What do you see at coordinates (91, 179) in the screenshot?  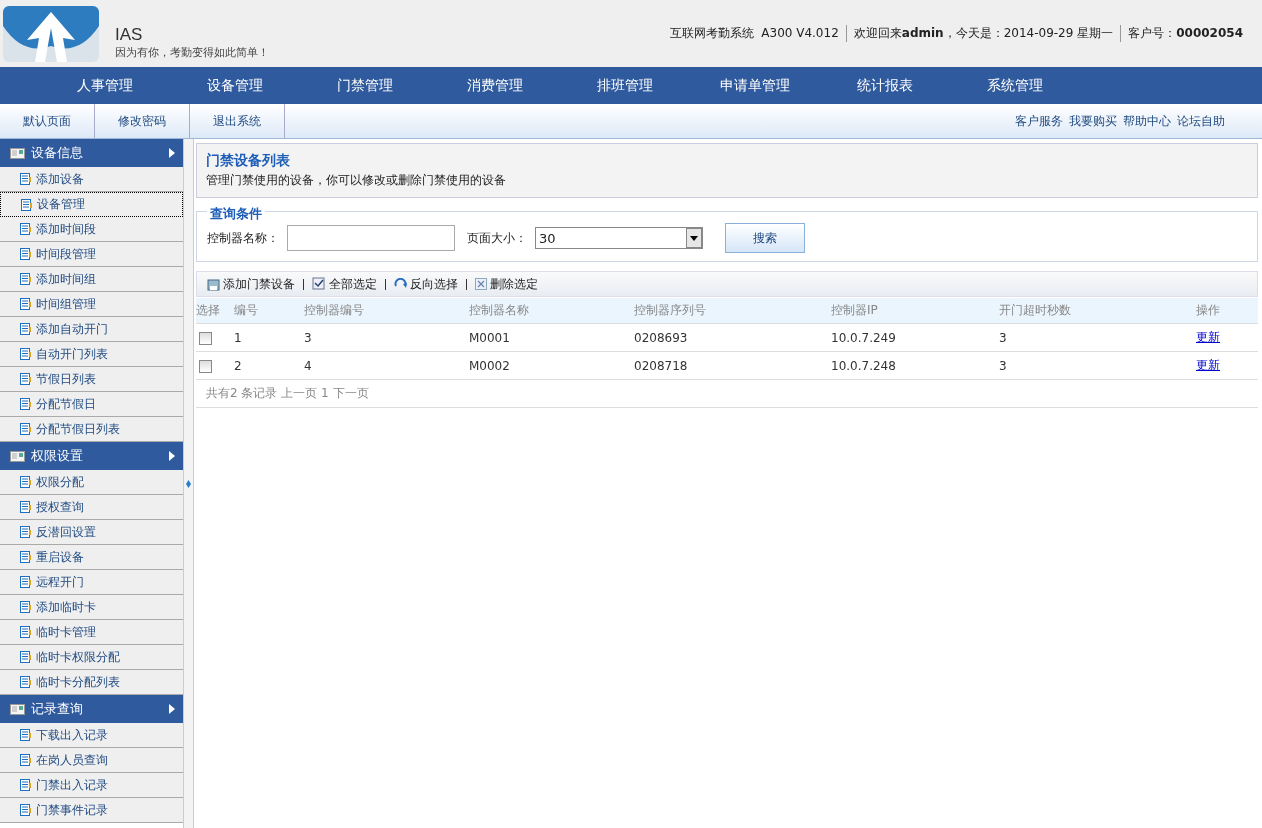 I see `sidebar-item: 添加设备` at bounding box center [91, 179].